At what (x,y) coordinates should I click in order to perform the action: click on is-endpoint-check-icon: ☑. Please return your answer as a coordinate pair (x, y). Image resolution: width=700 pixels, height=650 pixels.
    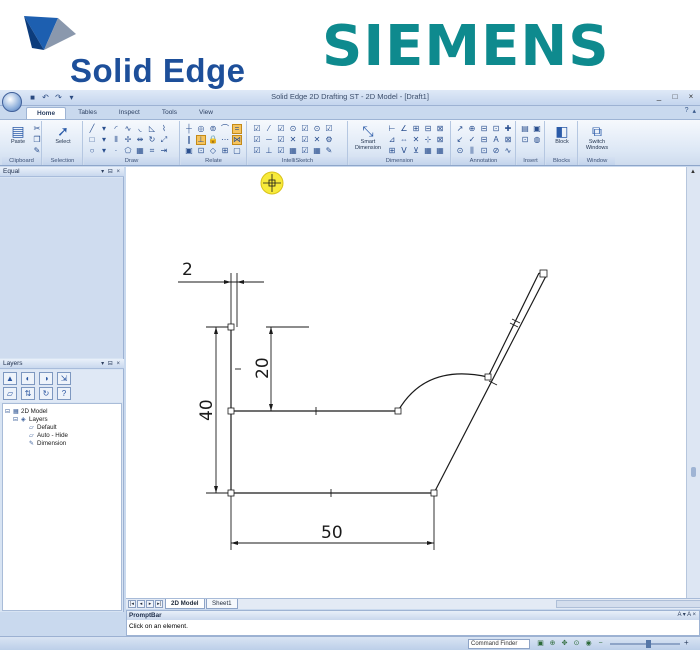
    Looking at the image, I should click on (257, 129).